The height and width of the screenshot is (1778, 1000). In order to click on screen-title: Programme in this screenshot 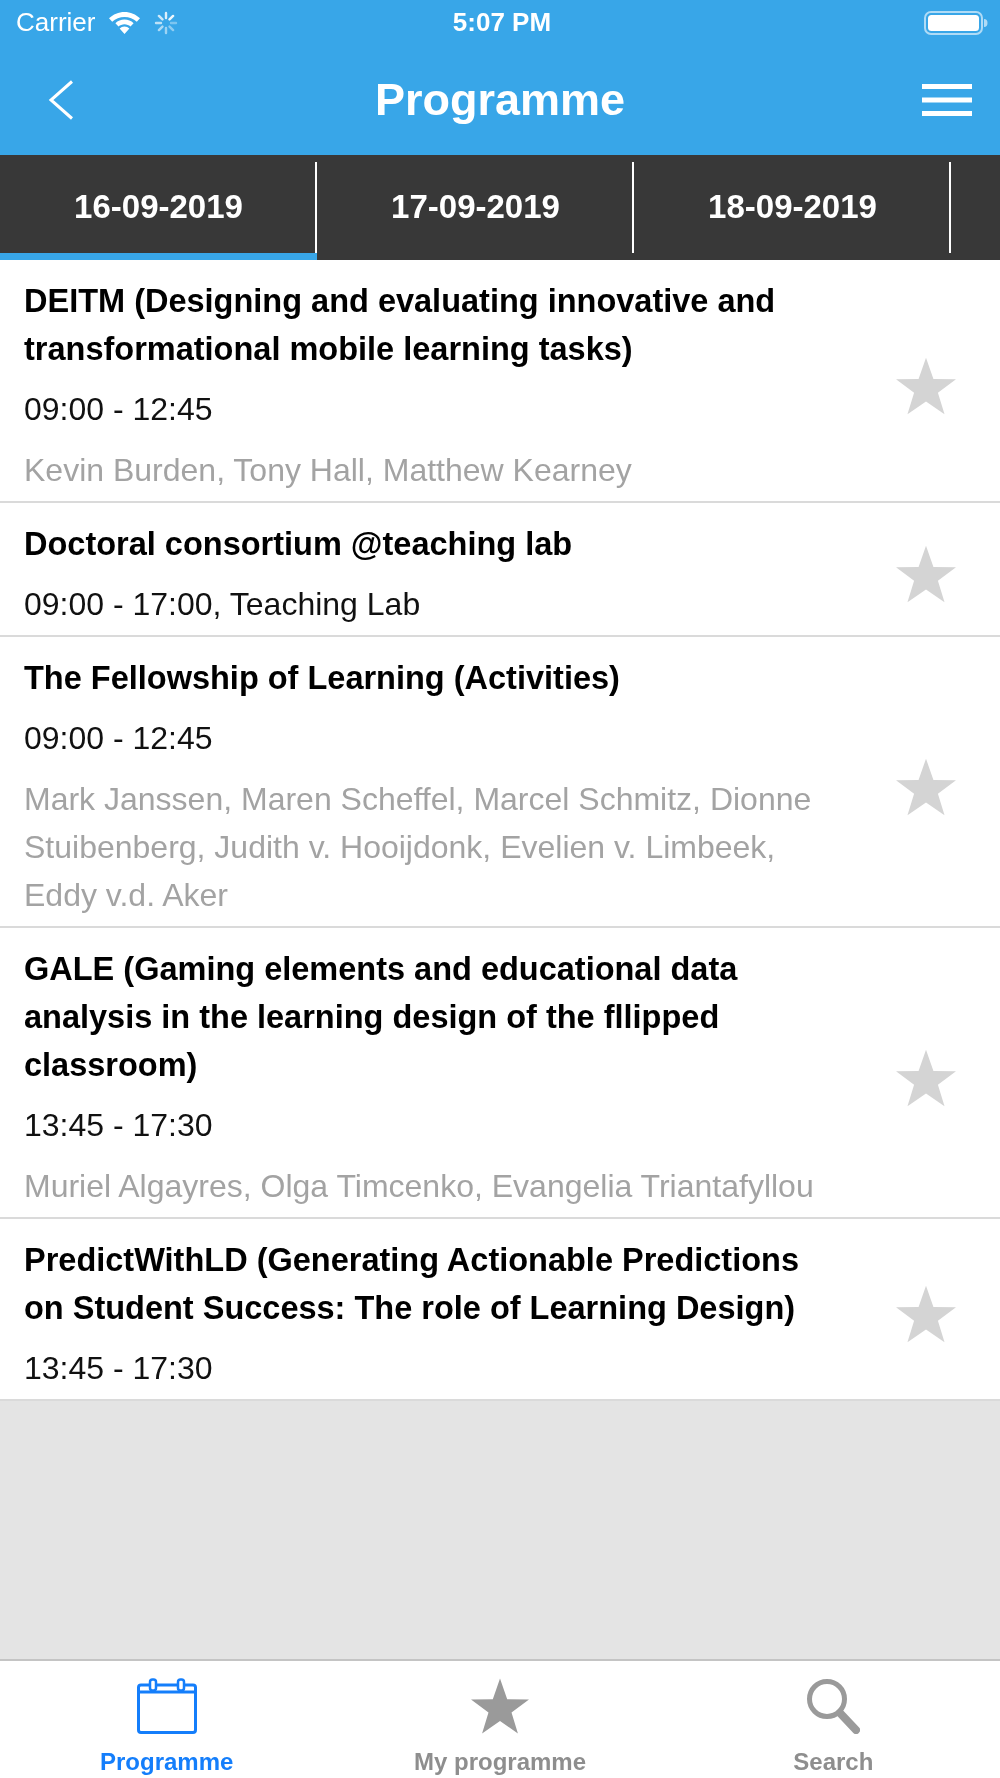, I will do `click(500, 100)`.